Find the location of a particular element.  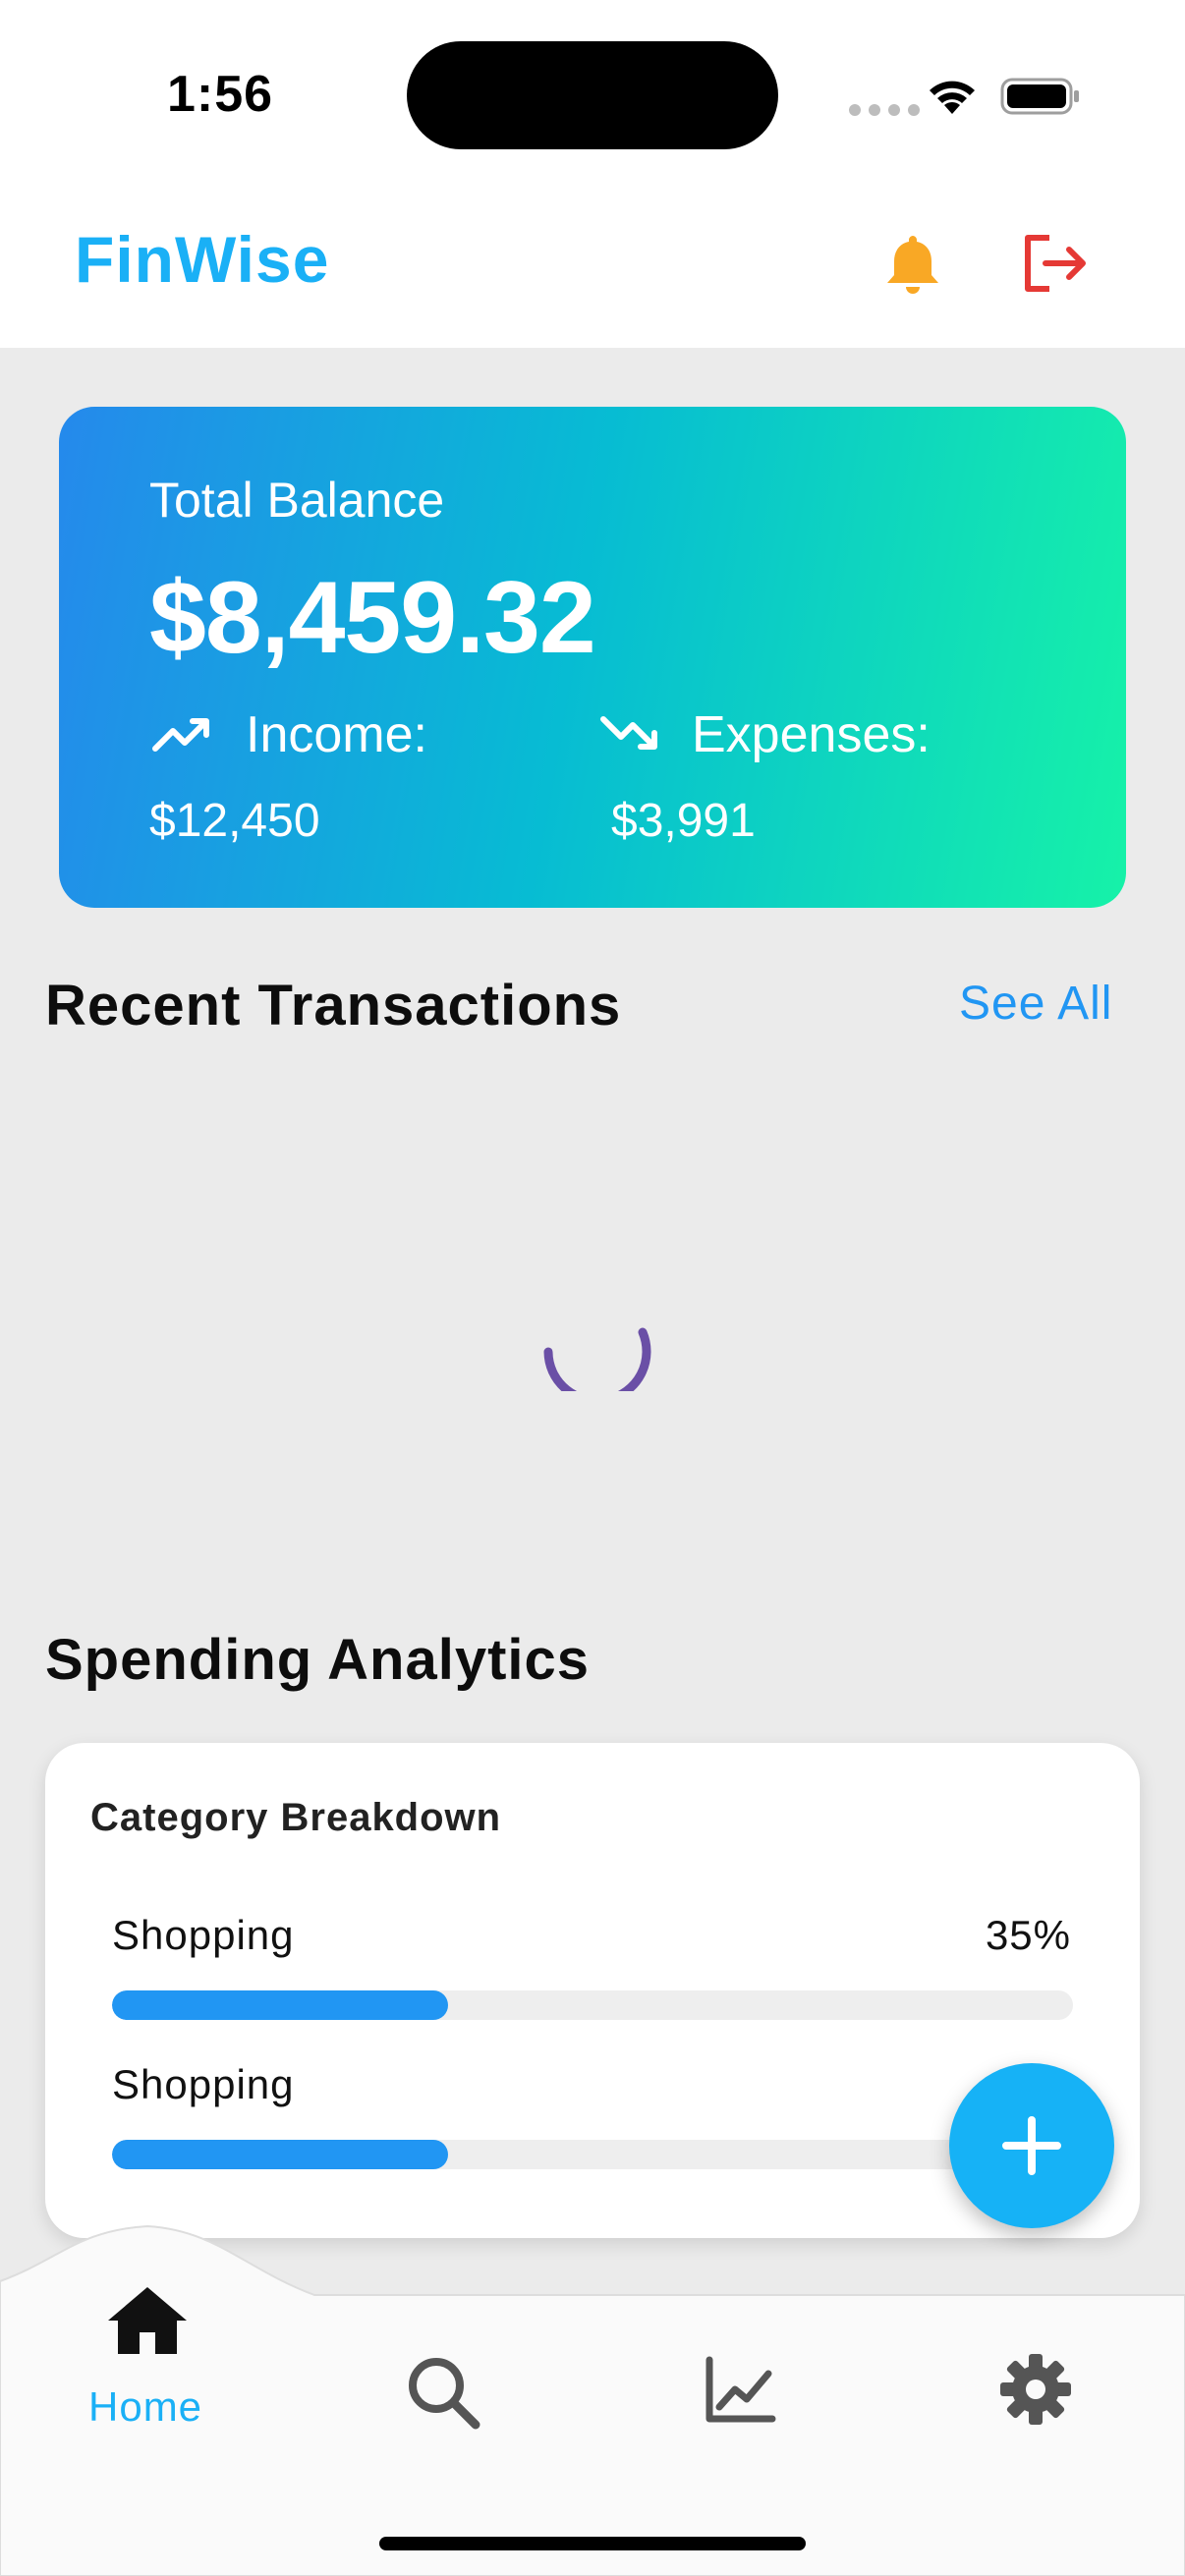

add-transaction-button is located at coordinates (1031, 2145).